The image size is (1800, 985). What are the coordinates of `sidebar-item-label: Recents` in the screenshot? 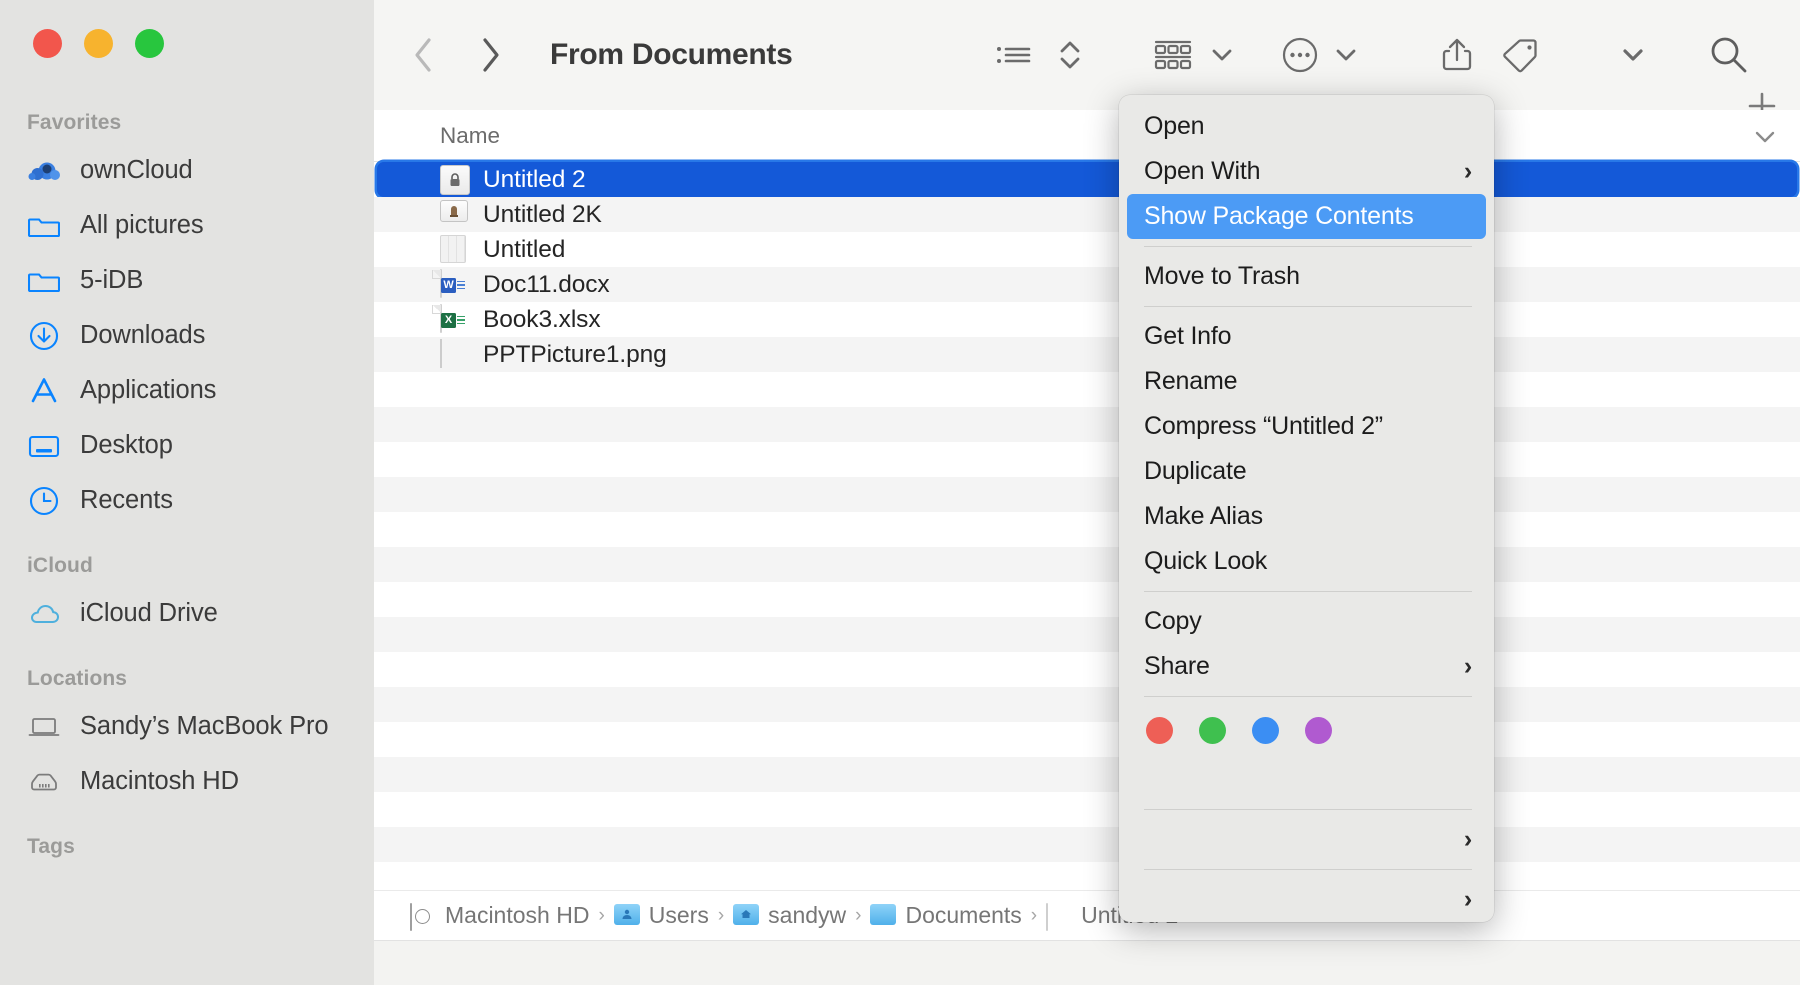 It's located at (126, 500).